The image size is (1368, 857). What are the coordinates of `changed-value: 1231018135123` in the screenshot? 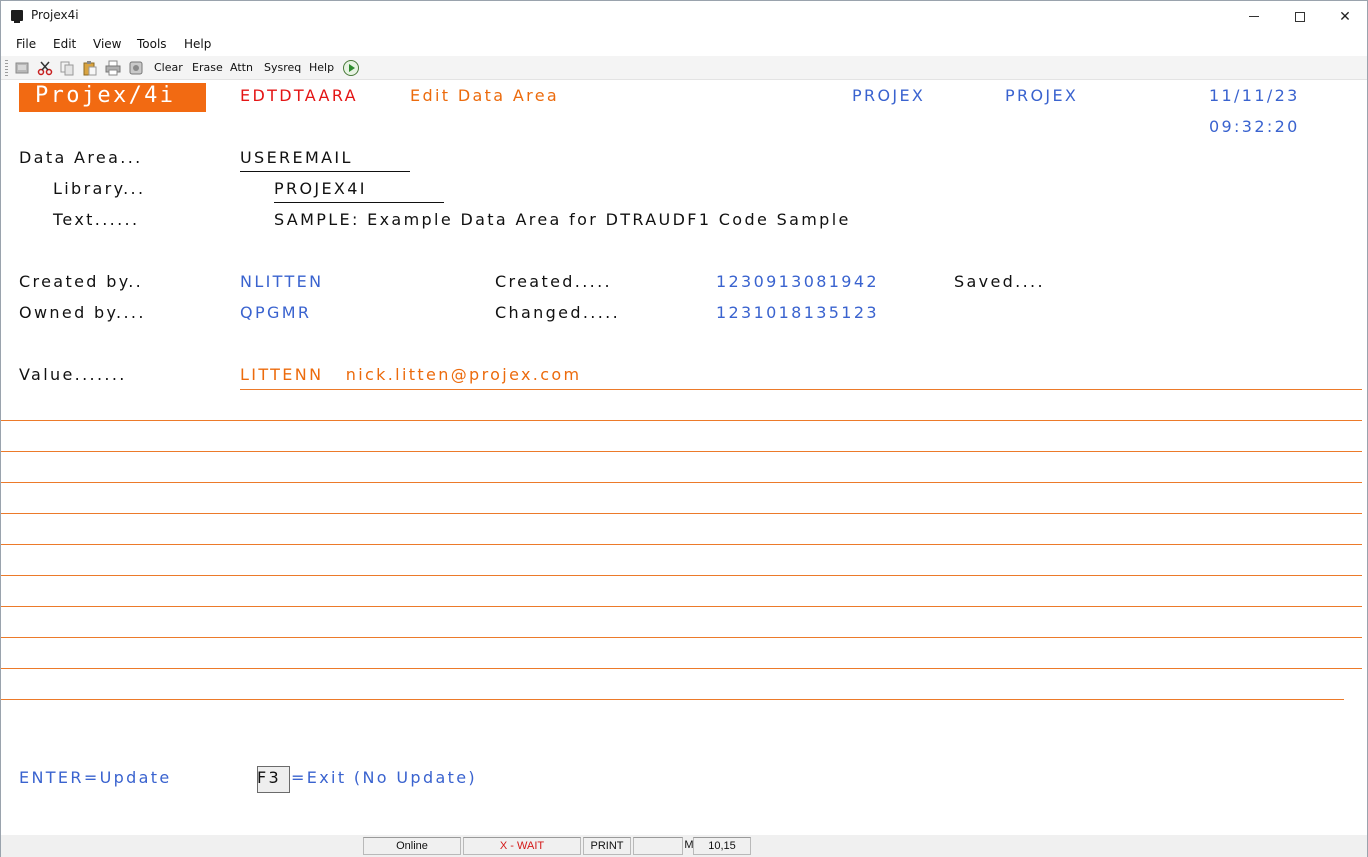 It's located at (797, 312).